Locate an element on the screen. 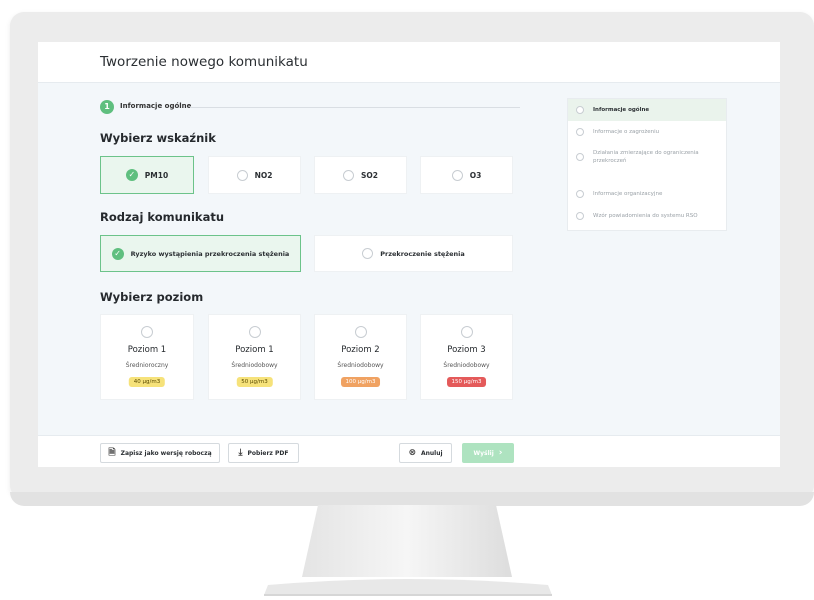 Image resolution: width=814 pixels, height=600 pixels. monitor-stand is located at coordinates (408, 550).